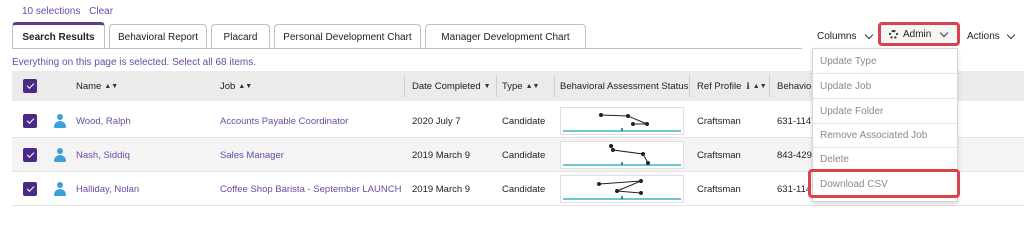  What do you see at coordinates (796, 86) in the screenshot?
I see `column-header-behavior: Behavior` at bounding box center [796, 86].